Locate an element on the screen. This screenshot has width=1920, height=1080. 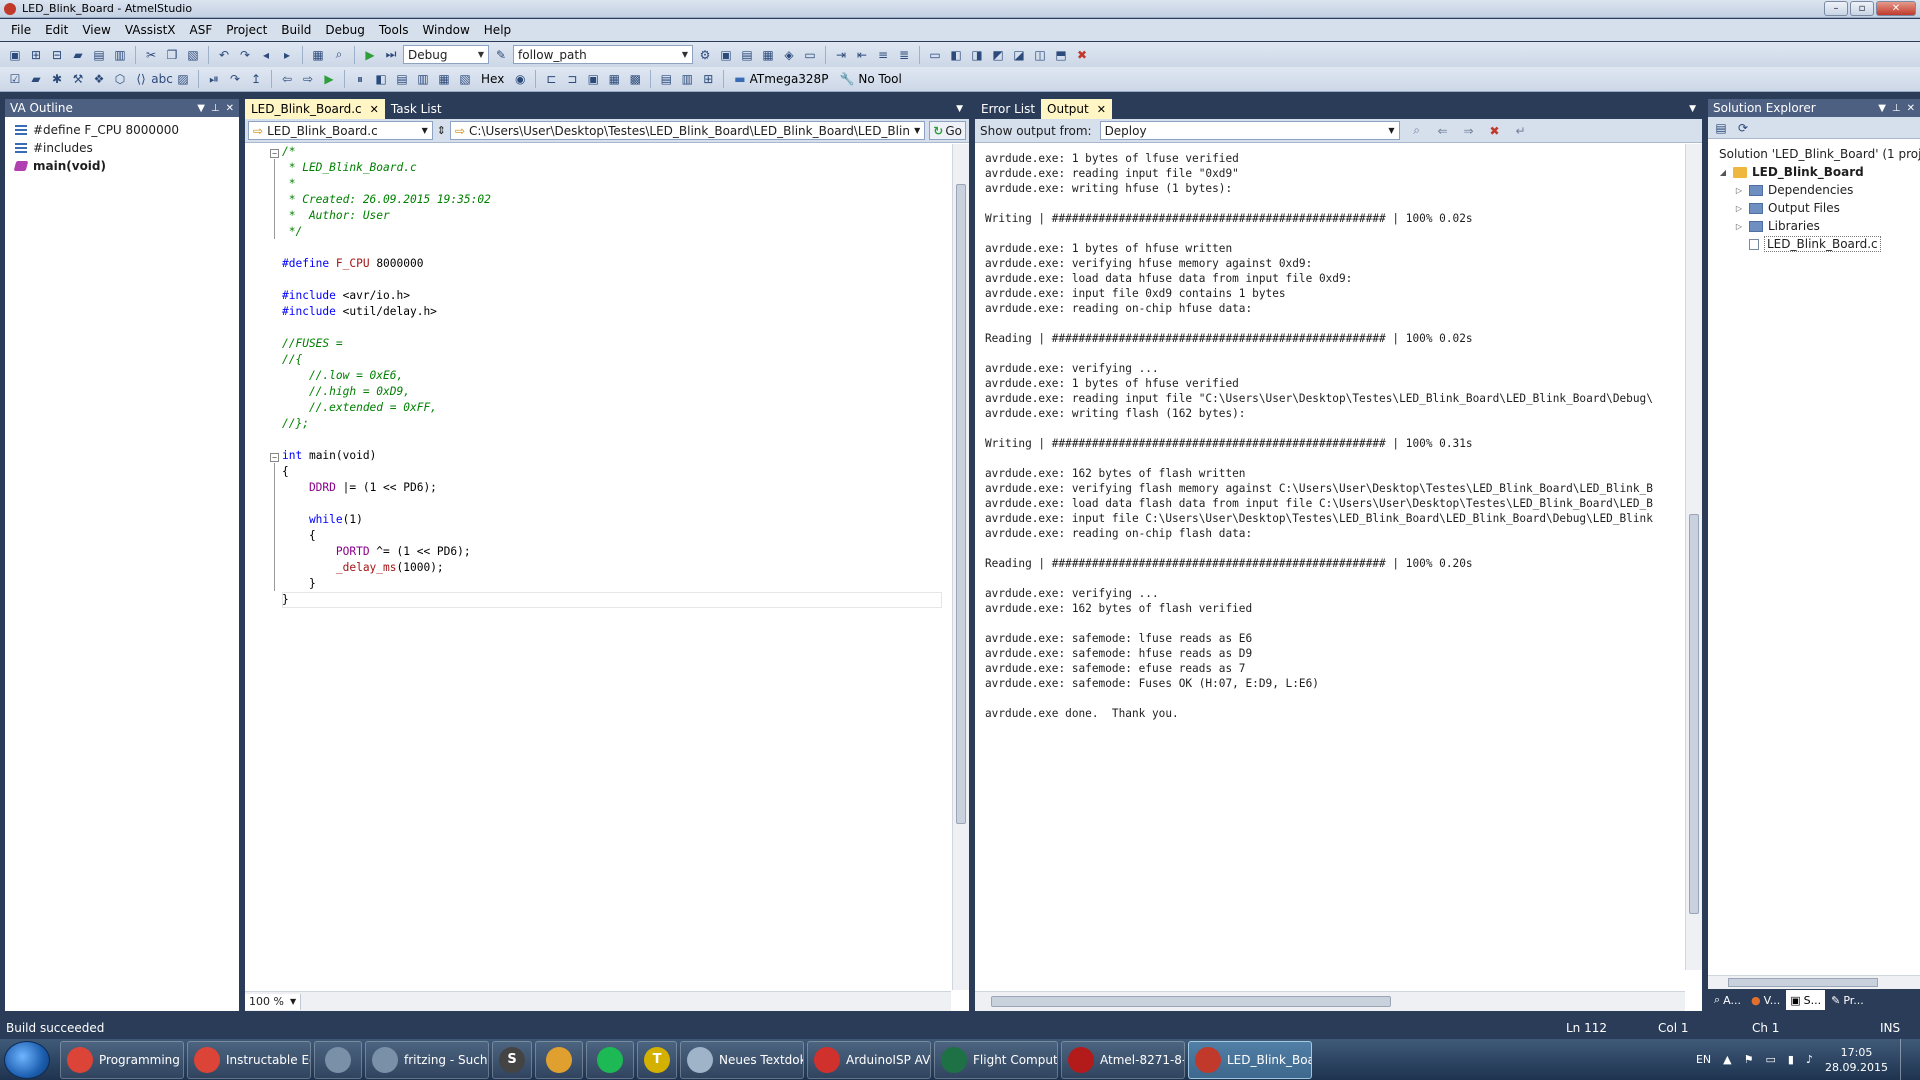
pause-icon: ⏸ is located at coordinates (360, 79).